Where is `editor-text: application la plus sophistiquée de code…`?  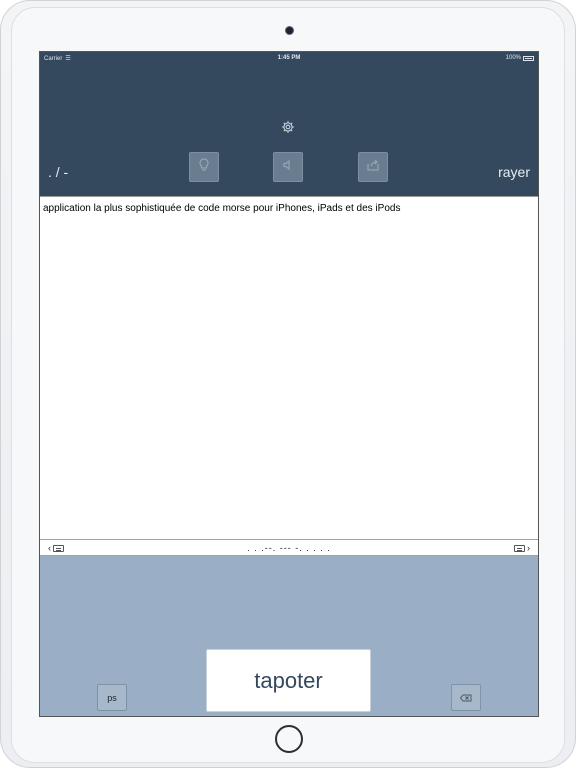 editor-text: application la plus sophistiquée de code… is located at coordinates (222, 208).